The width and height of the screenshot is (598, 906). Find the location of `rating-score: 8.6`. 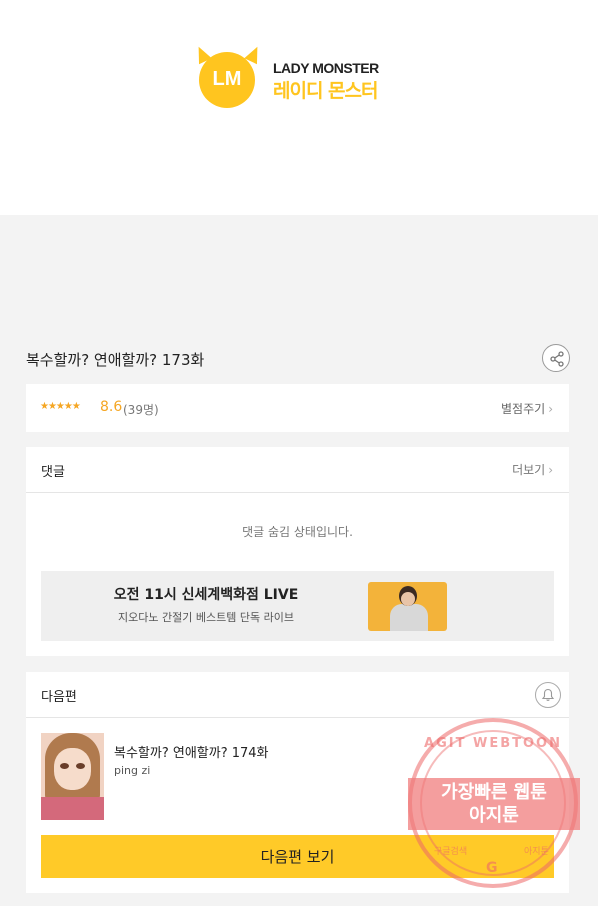

rating-score: 8.6 is located at coordinates (111, 407).